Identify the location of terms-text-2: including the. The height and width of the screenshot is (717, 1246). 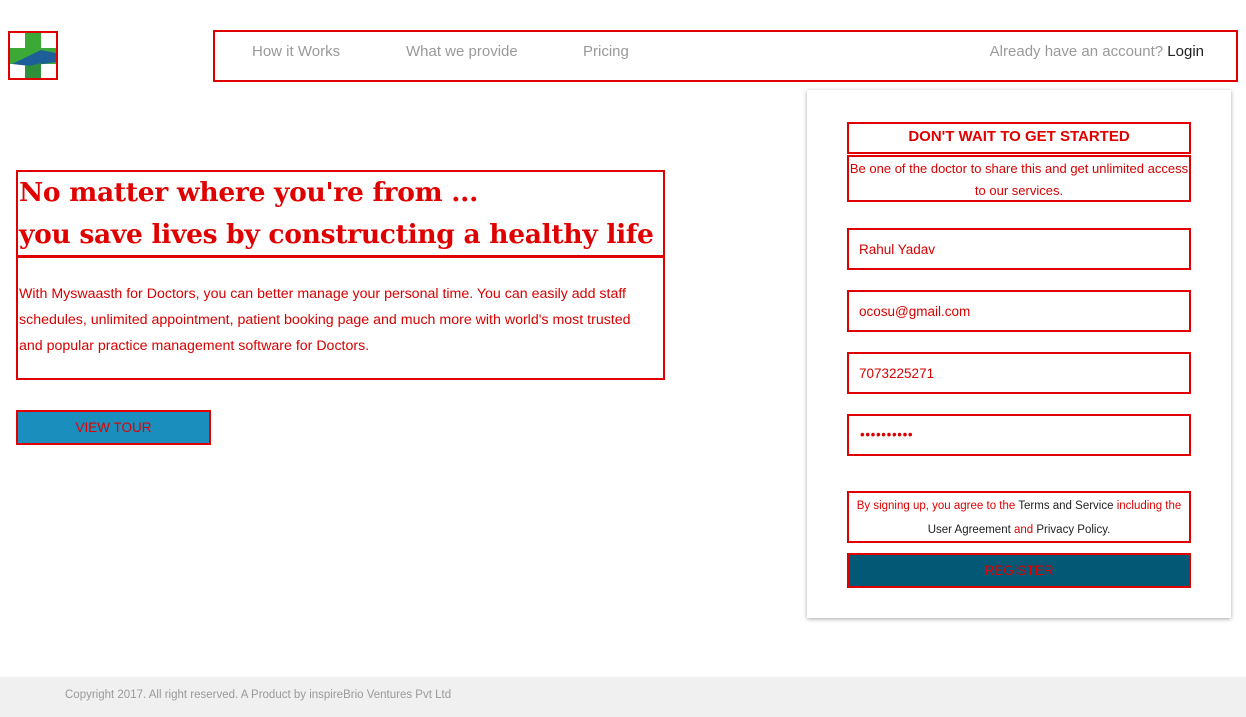
(1147, 506).